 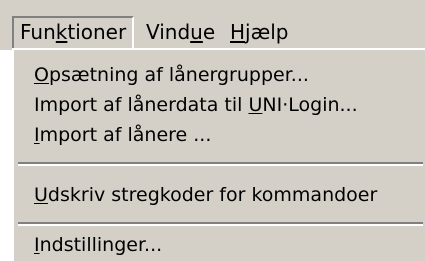 What do you see at coordinates (61, 32) in the screenshot?
I see `menu-funktioner-key: k` at bounding box center [61, 32].